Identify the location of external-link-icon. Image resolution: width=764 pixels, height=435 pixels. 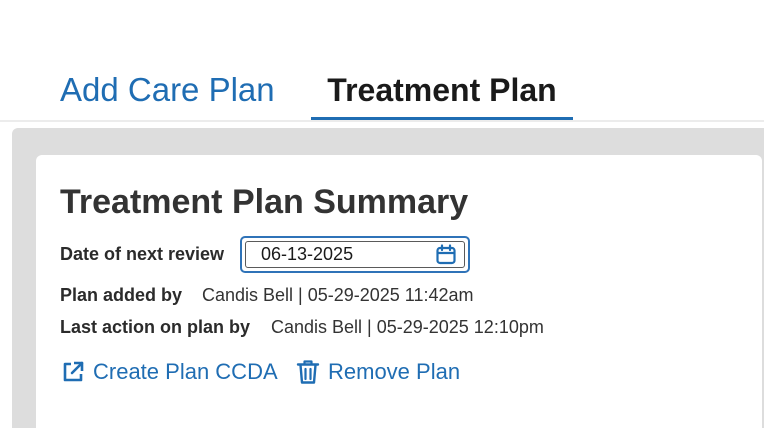
(73, 372).